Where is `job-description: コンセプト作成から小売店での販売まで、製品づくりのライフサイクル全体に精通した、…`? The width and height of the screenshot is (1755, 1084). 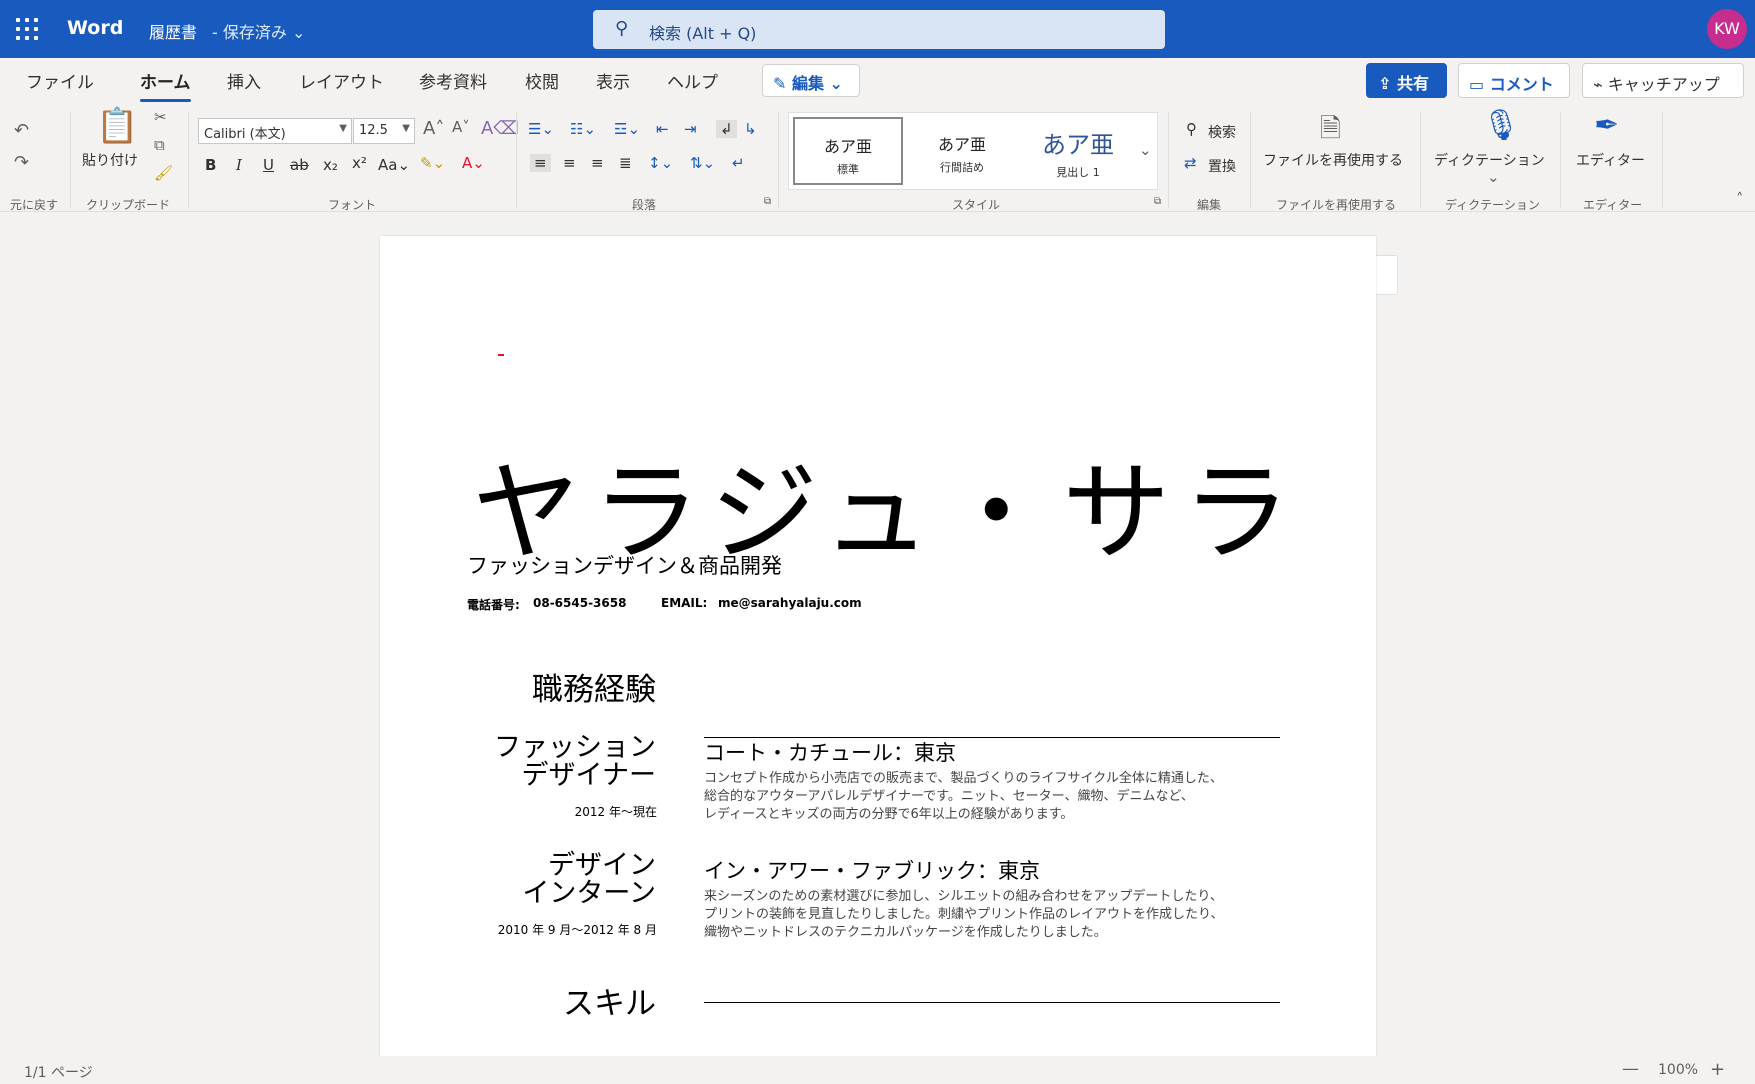
job-description: コンセプト作成から小売店での販売まで、製品づくりのライフサイクル全体に精通した、… is located at coordinates (984, 797).